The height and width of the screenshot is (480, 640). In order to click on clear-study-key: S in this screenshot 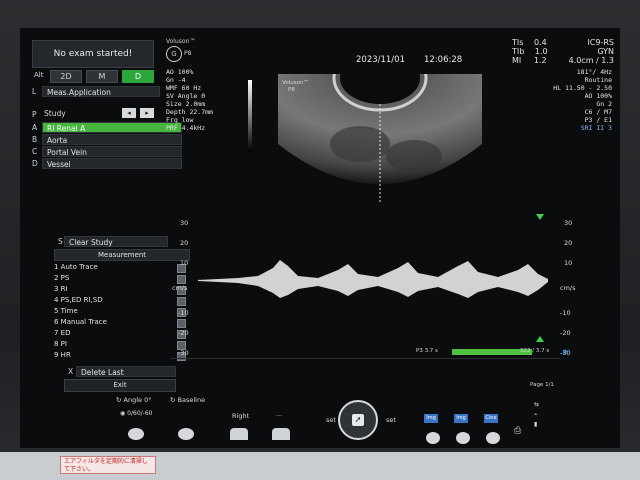, I will do `click(60, 241)`.